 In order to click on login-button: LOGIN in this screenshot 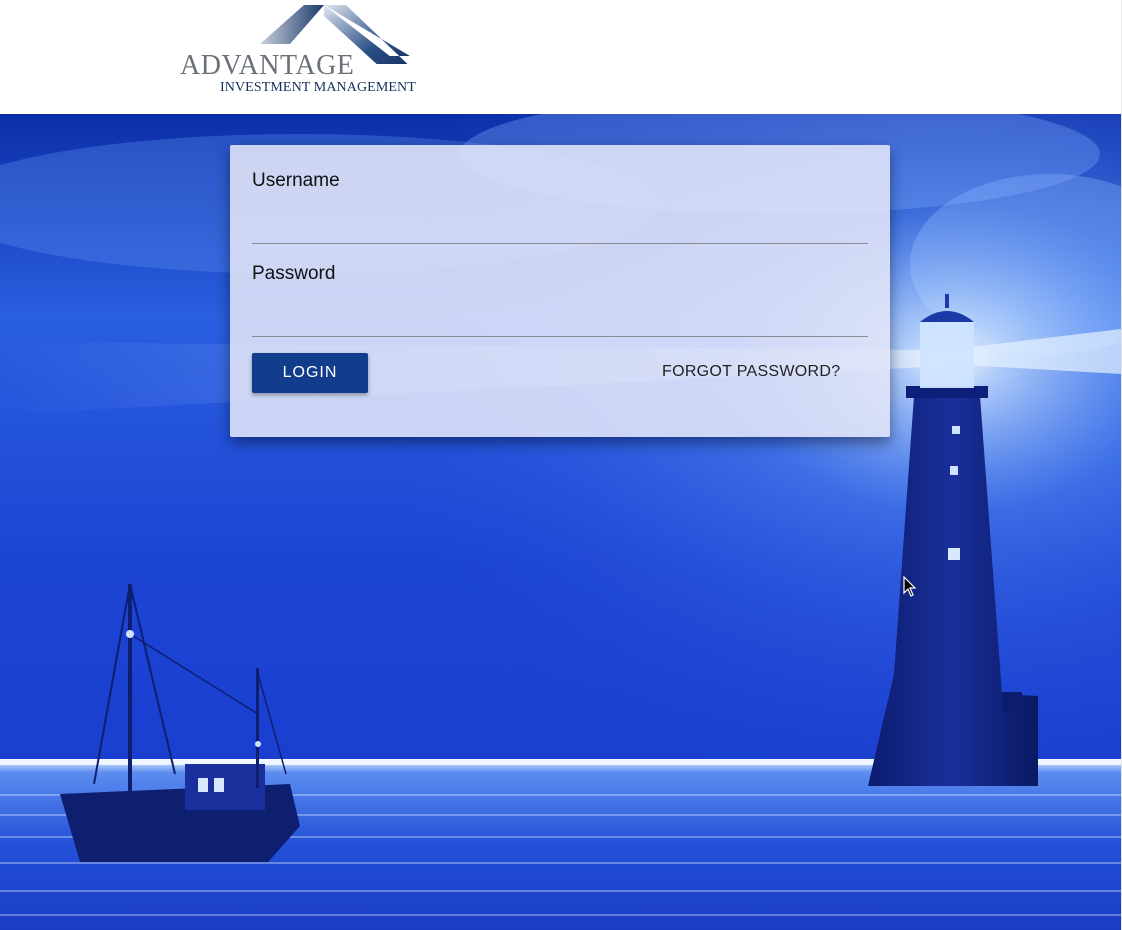, I will do `click(310, 373)`.